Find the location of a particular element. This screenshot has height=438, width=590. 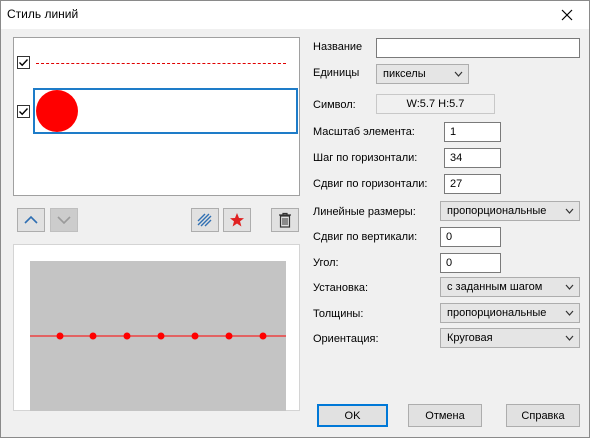

vshift-input: 0 is located at coordinates (470, 237).